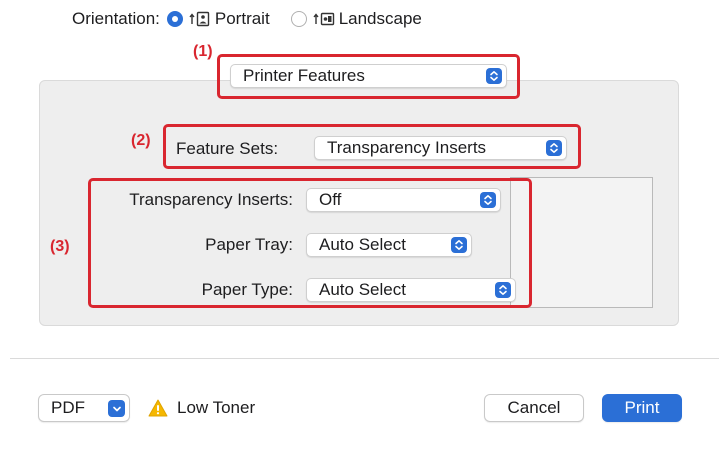 This screenshot has height=451, width=719. I want to click on separator, so click(364, 358).